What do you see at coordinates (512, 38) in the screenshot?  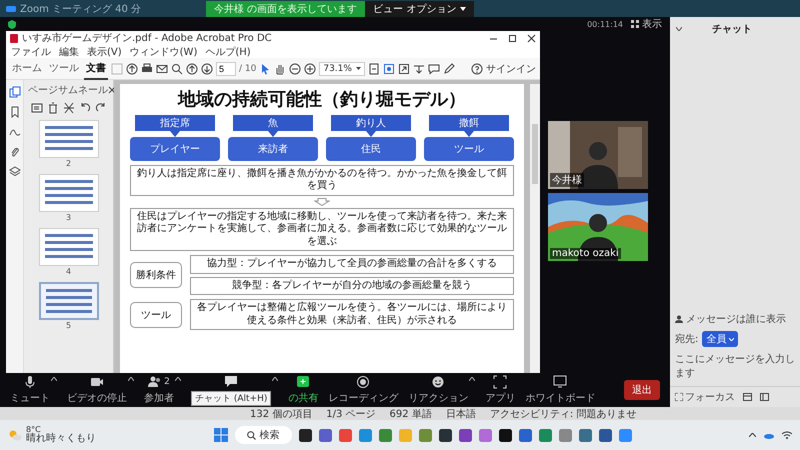 I see `maximize-icon` at bounding box center [512, 38].